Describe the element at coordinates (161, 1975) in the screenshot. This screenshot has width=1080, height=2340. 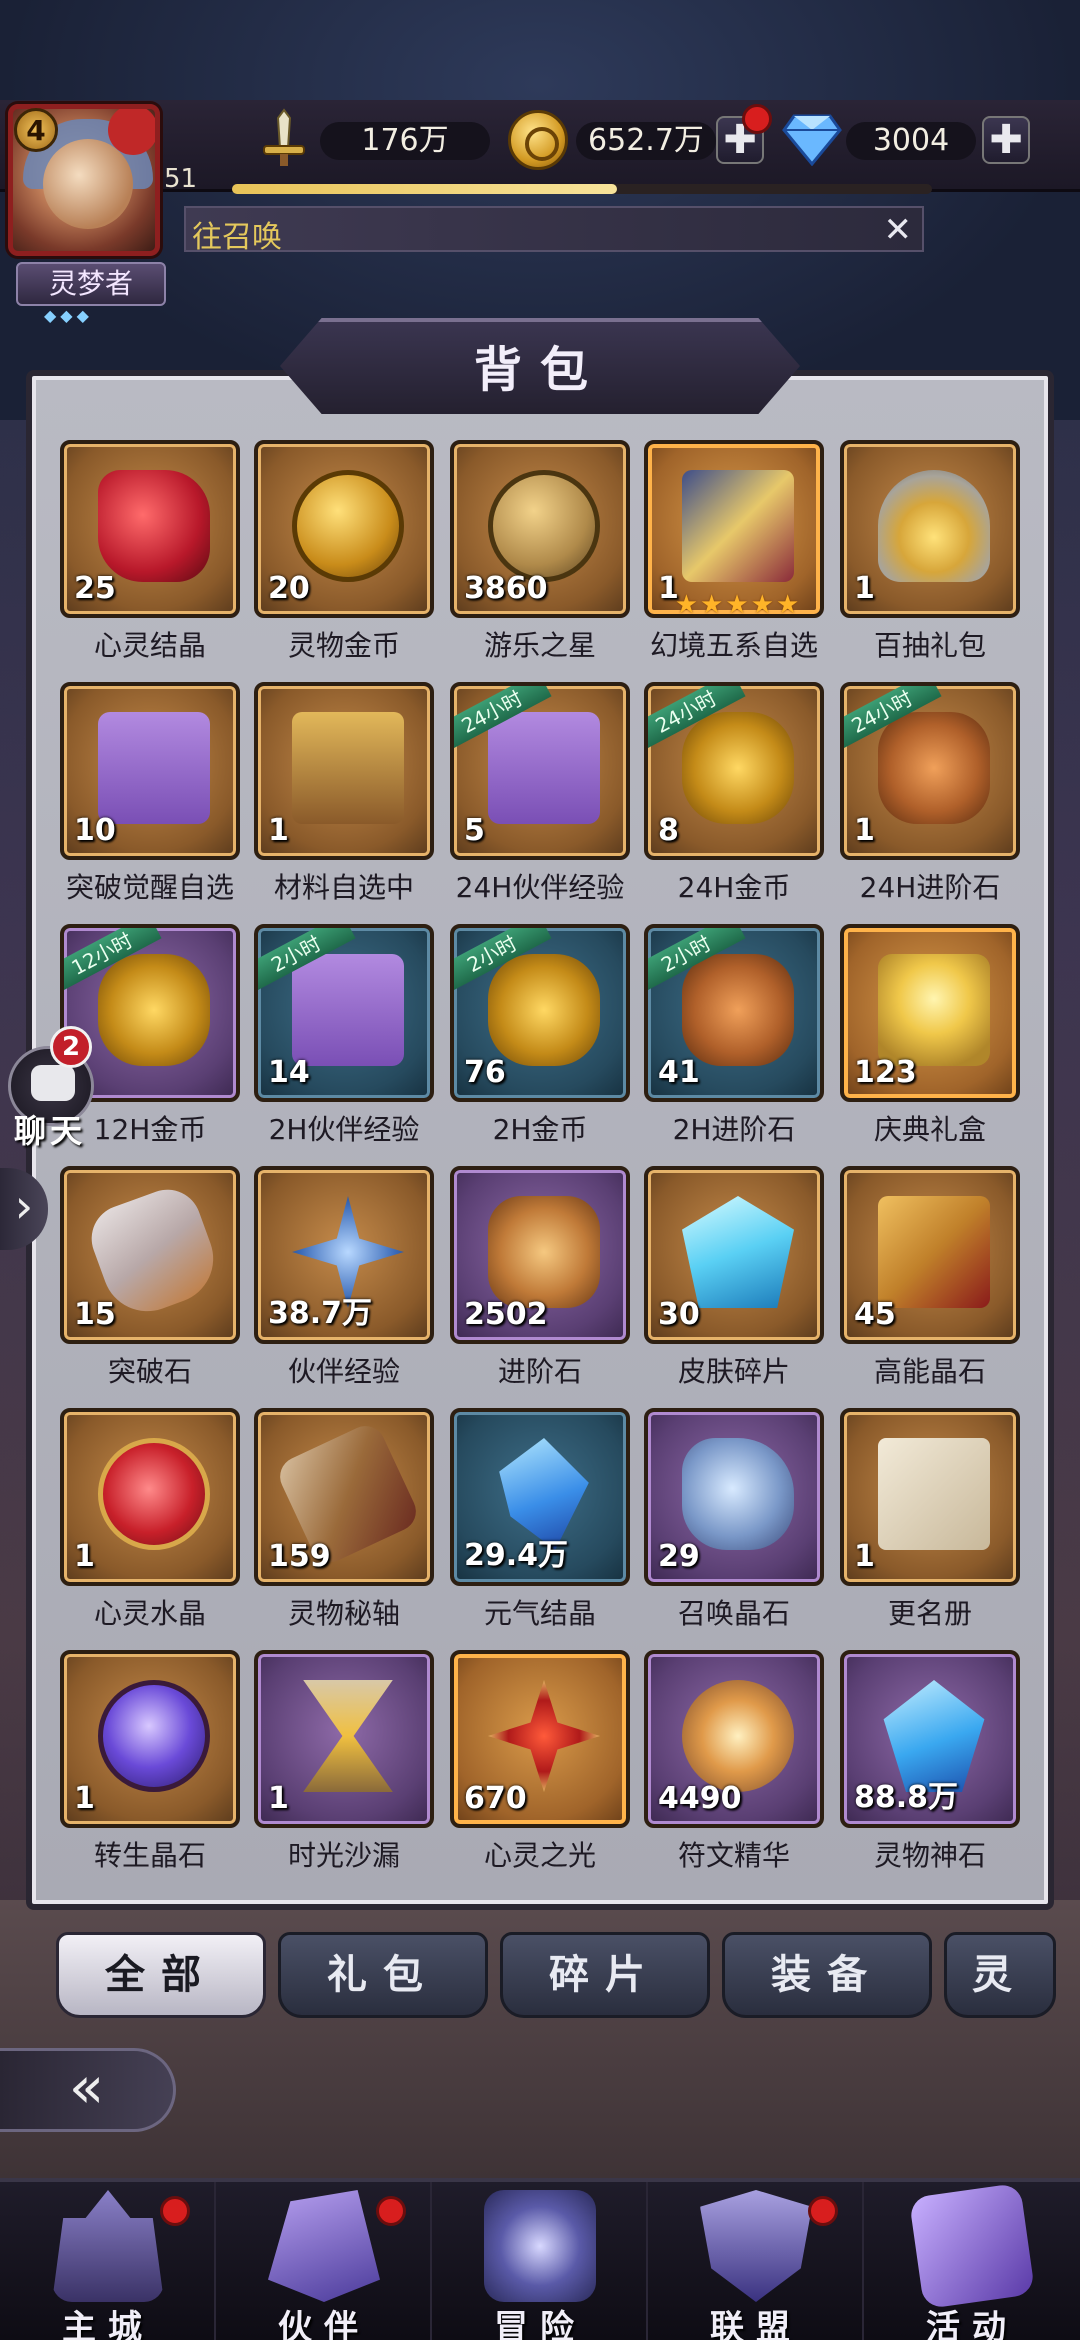
I see `tab-all: 全部` at that location.